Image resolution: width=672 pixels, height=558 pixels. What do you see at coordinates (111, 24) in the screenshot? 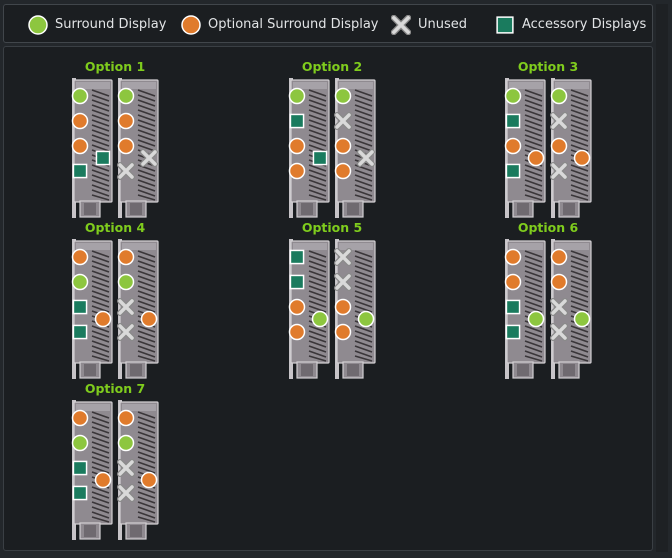
I see `legend-surround-label: Surround Display` at bounding box center [111, 24].